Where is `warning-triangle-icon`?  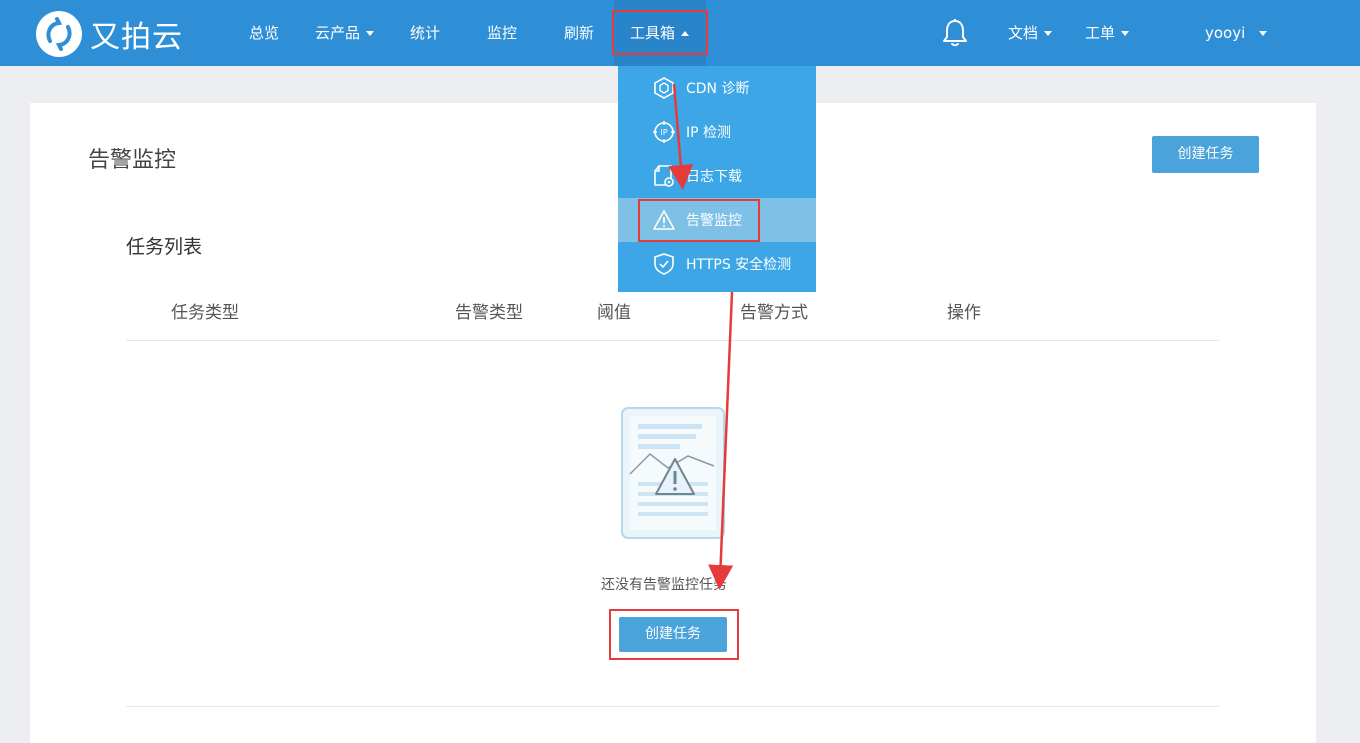 warning-triangle-icon is located at coordinates (664, 220).